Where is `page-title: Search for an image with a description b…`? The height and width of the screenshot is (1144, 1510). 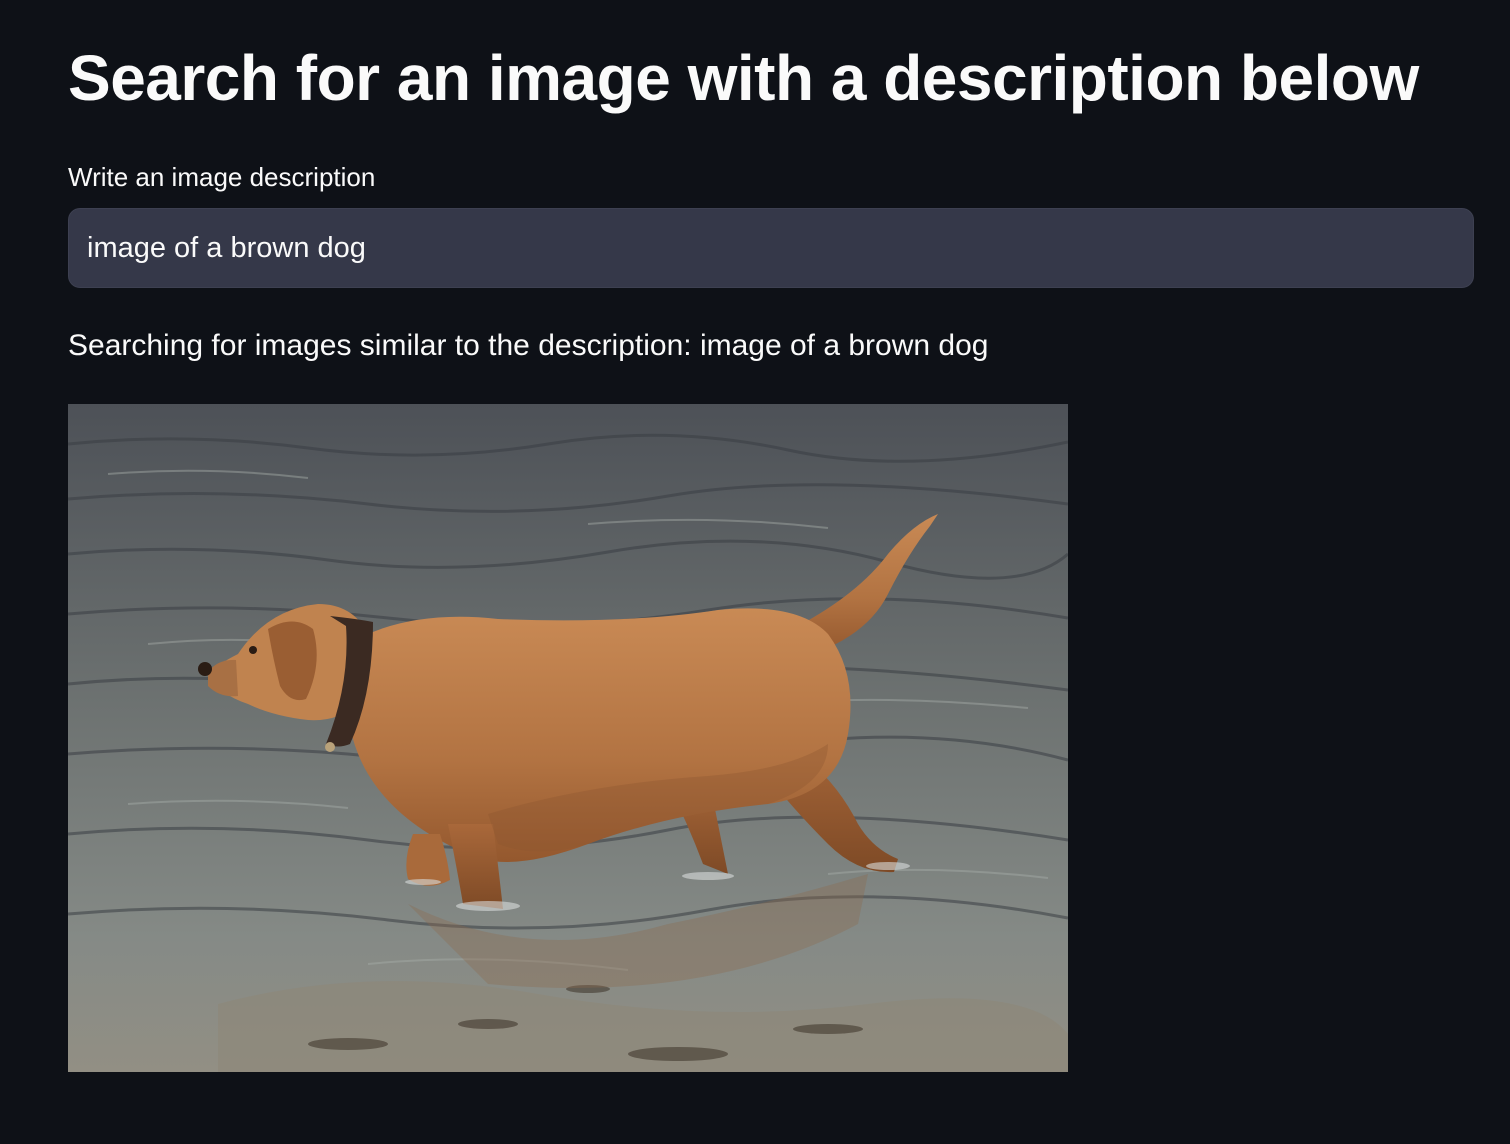 page-title: Search for an image with a description b… is located at coordinates (743, 78).